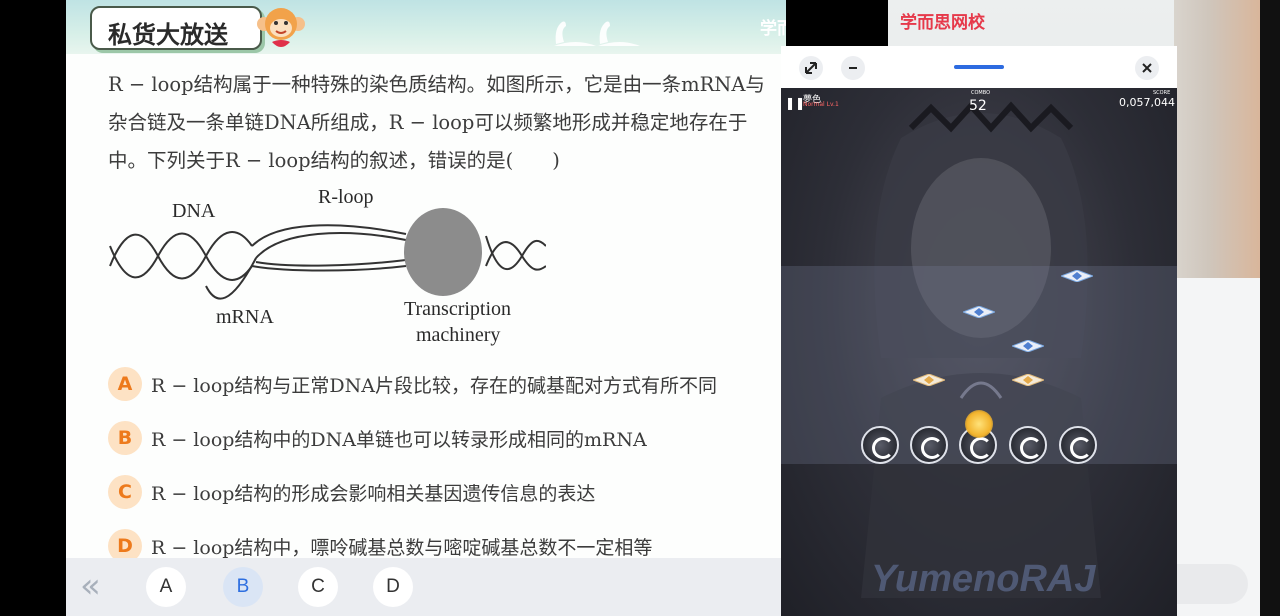 The height and width of the screenshot is (616, 1280). Describe the element at coordinates (281, 27) in the screenshot. I see `monkey-mascot-icon` at that location.